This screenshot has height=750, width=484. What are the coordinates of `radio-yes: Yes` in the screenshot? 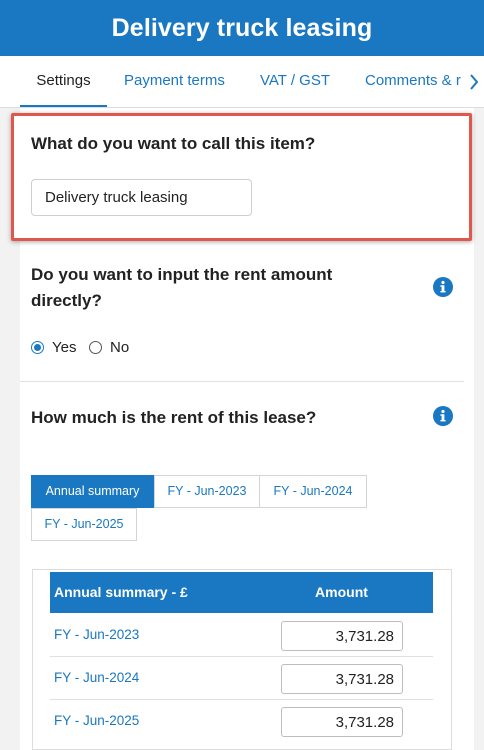 It's located at (53, 347).